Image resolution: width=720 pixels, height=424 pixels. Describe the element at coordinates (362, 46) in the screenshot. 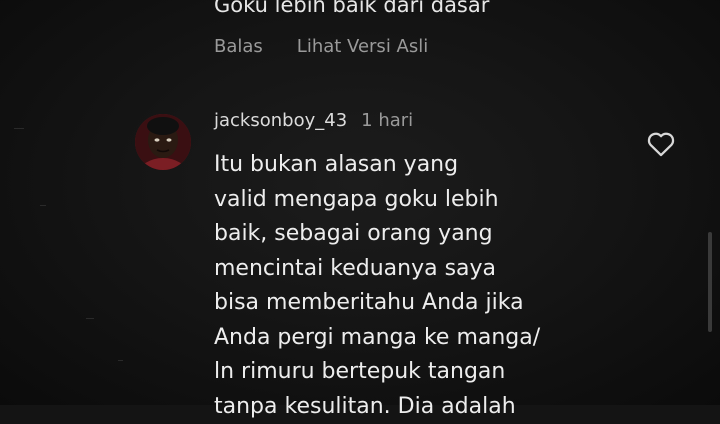

I see `see-original-button: Lihat Versi Asli` at that location.